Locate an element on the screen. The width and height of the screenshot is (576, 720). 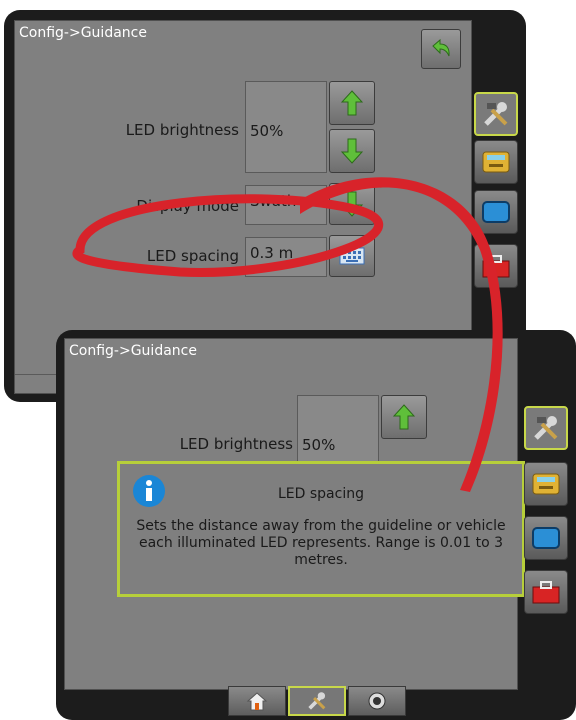
tab-camera is located at coordinates (377, 701).